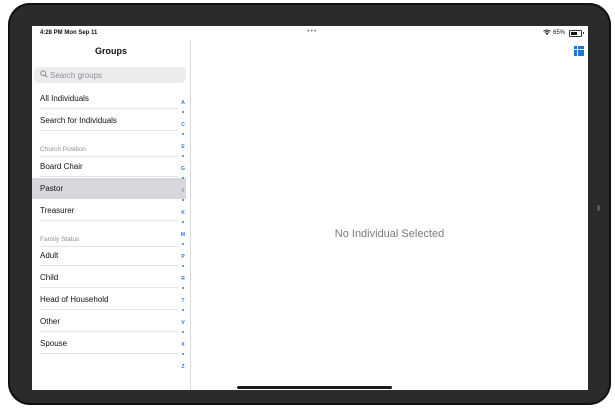  Describe the element at coordinates (105, 210) in the screenshot. I see `list-item-treasurer: Treasurer` at that location.